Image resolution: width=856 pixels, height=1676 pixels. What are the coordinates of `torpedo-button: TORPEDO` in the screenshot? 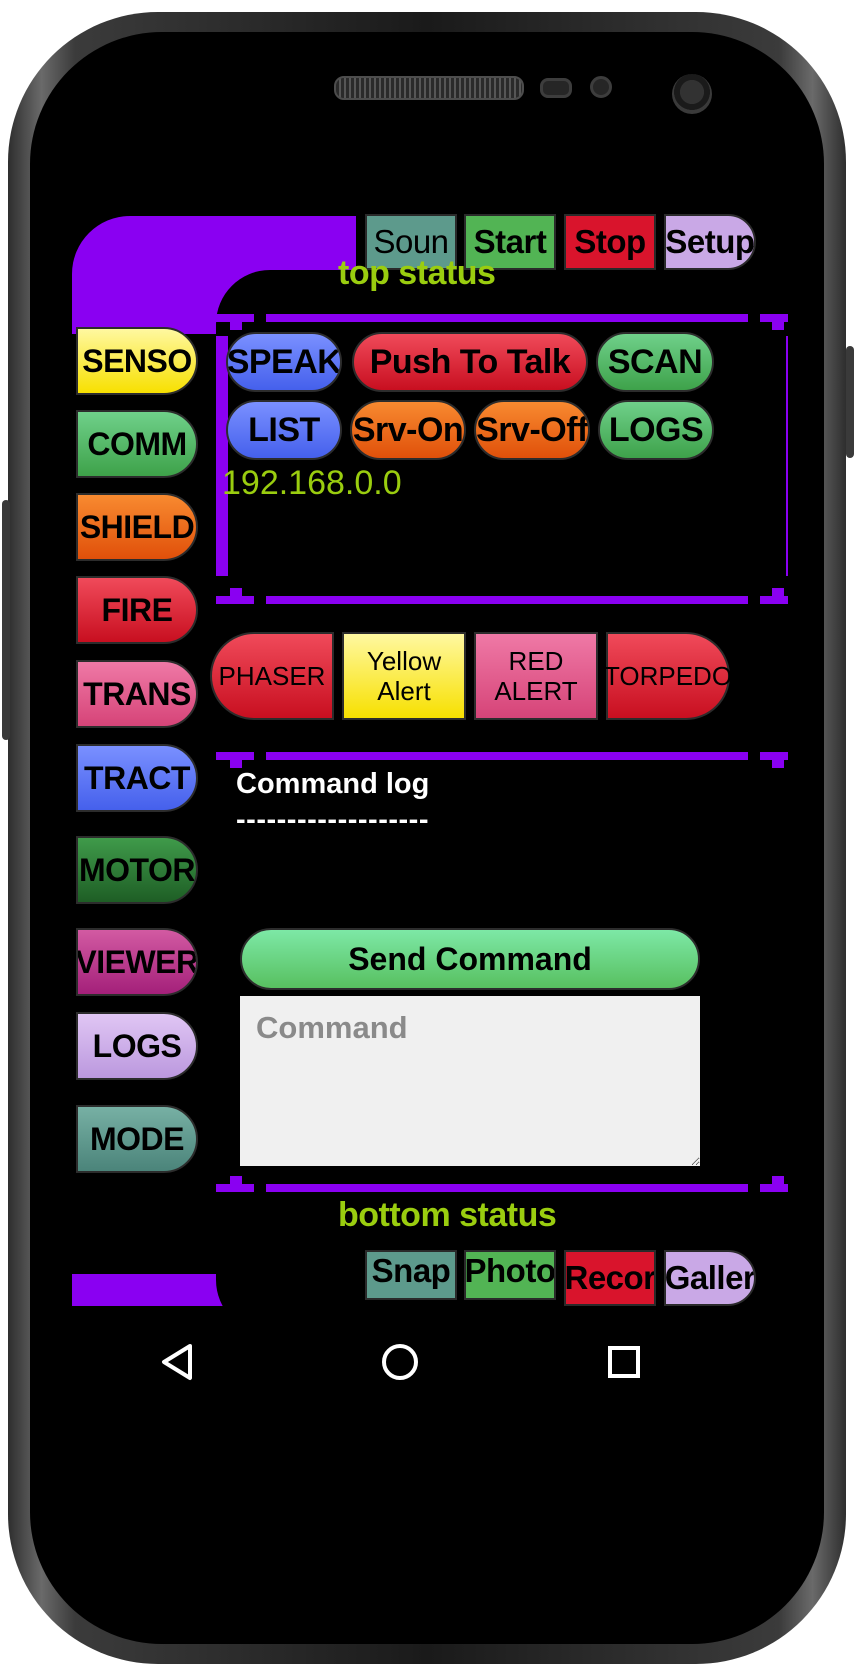 It's located at (668, 676).